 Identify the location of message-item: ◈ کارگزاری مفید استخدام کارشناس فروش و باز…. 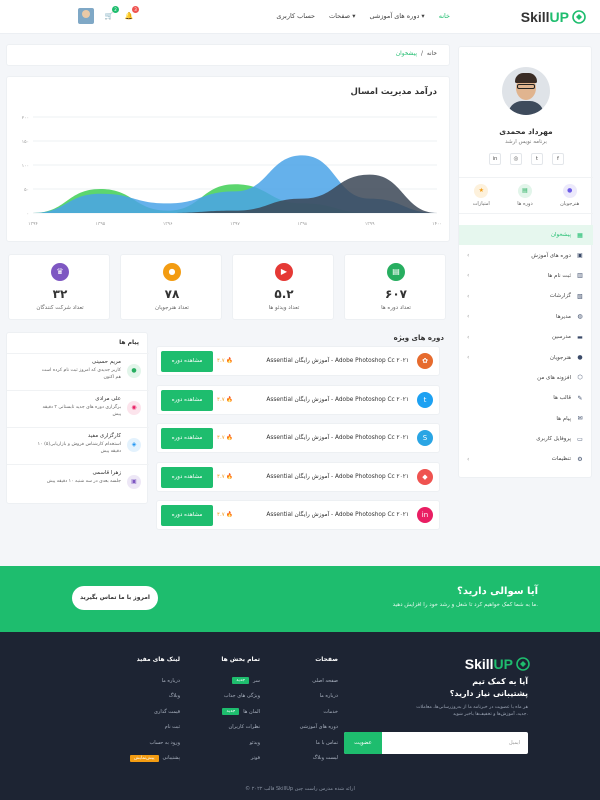
(78, 445).